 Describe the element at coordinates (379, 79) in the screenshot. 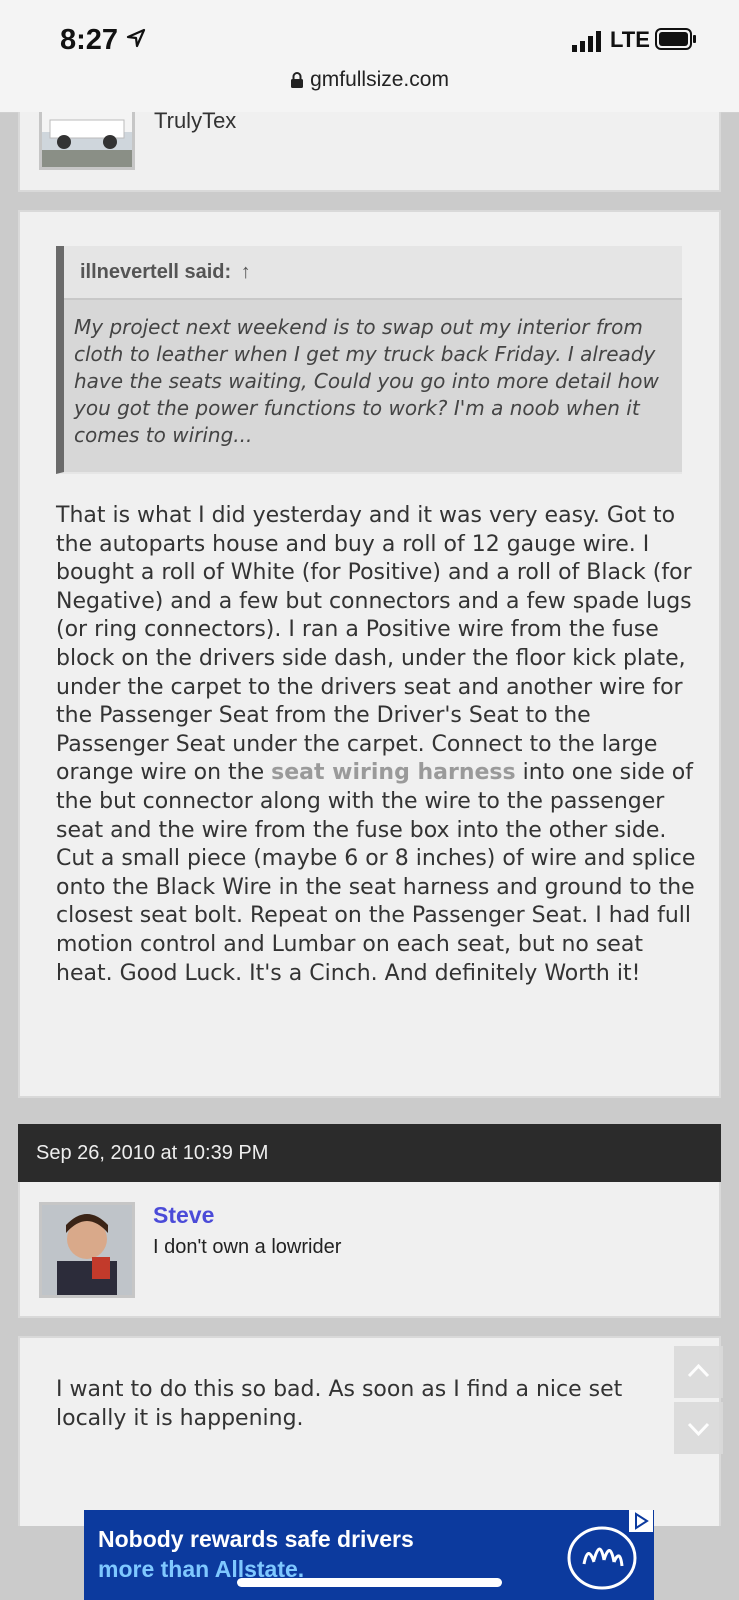

I see `url-text: gmfullsize.com` at that location.